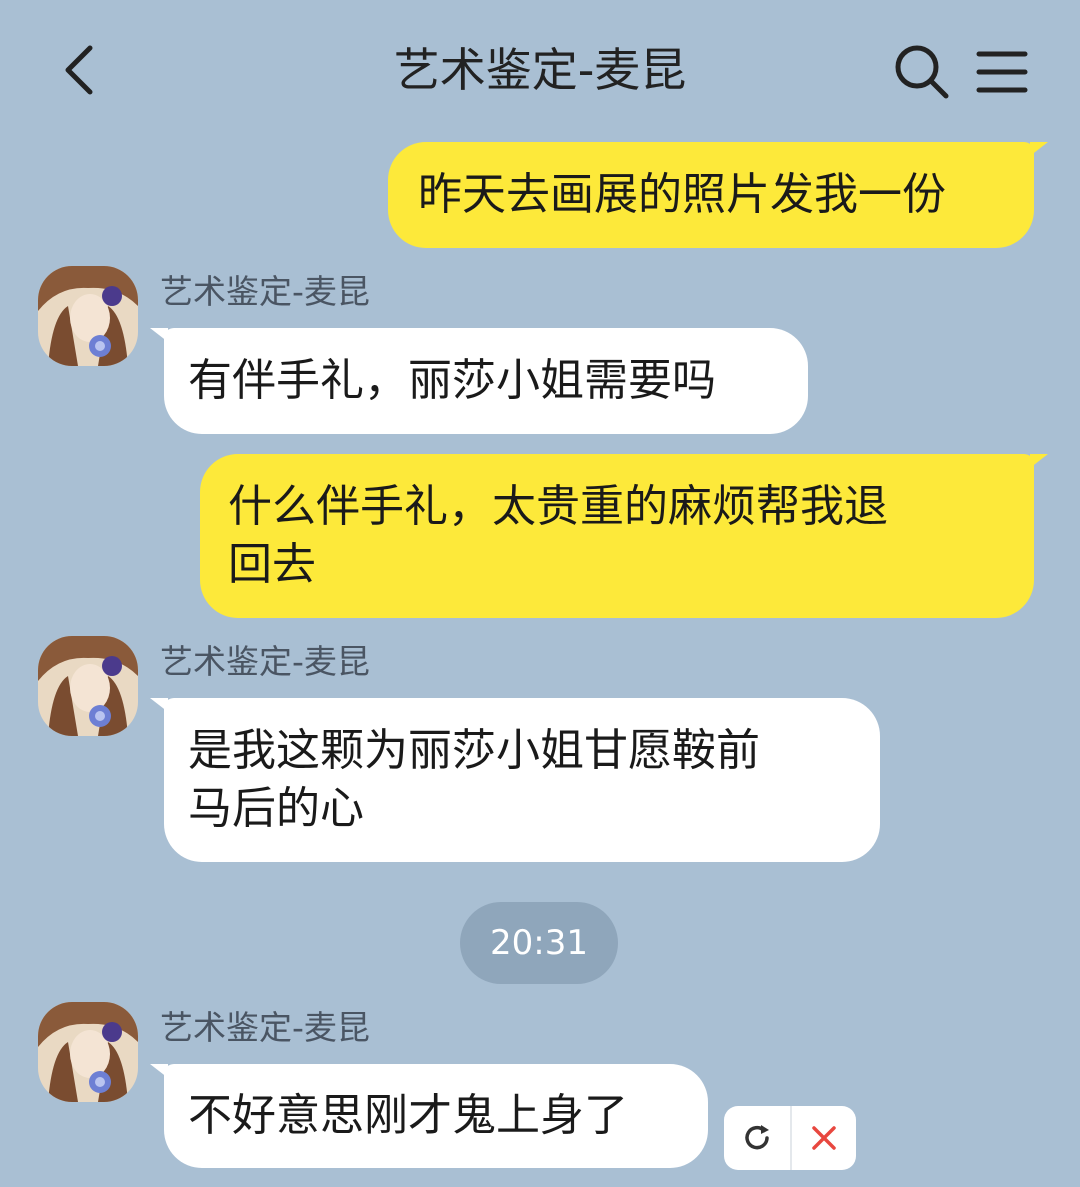  I want to click on failed-message-actions, so click(790, 1138).